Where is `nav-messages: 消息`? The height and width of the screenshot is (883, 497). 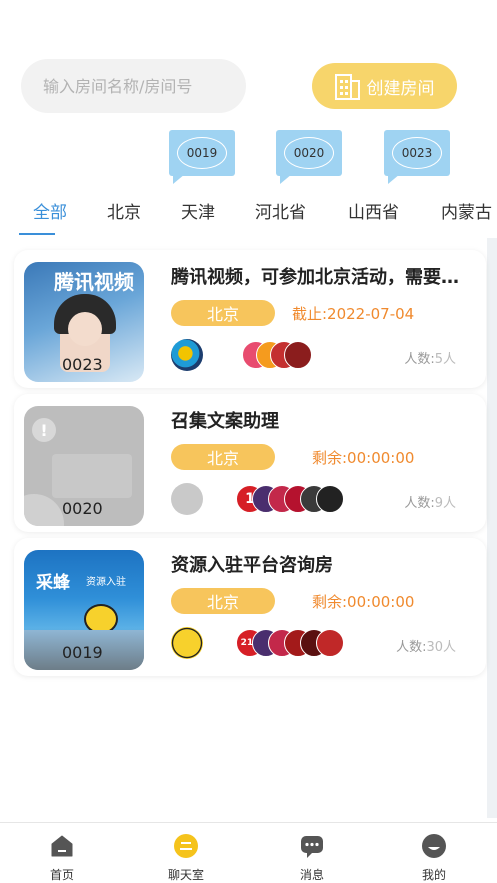 nav-messages: 消息 is located at coordinates (312, 858).